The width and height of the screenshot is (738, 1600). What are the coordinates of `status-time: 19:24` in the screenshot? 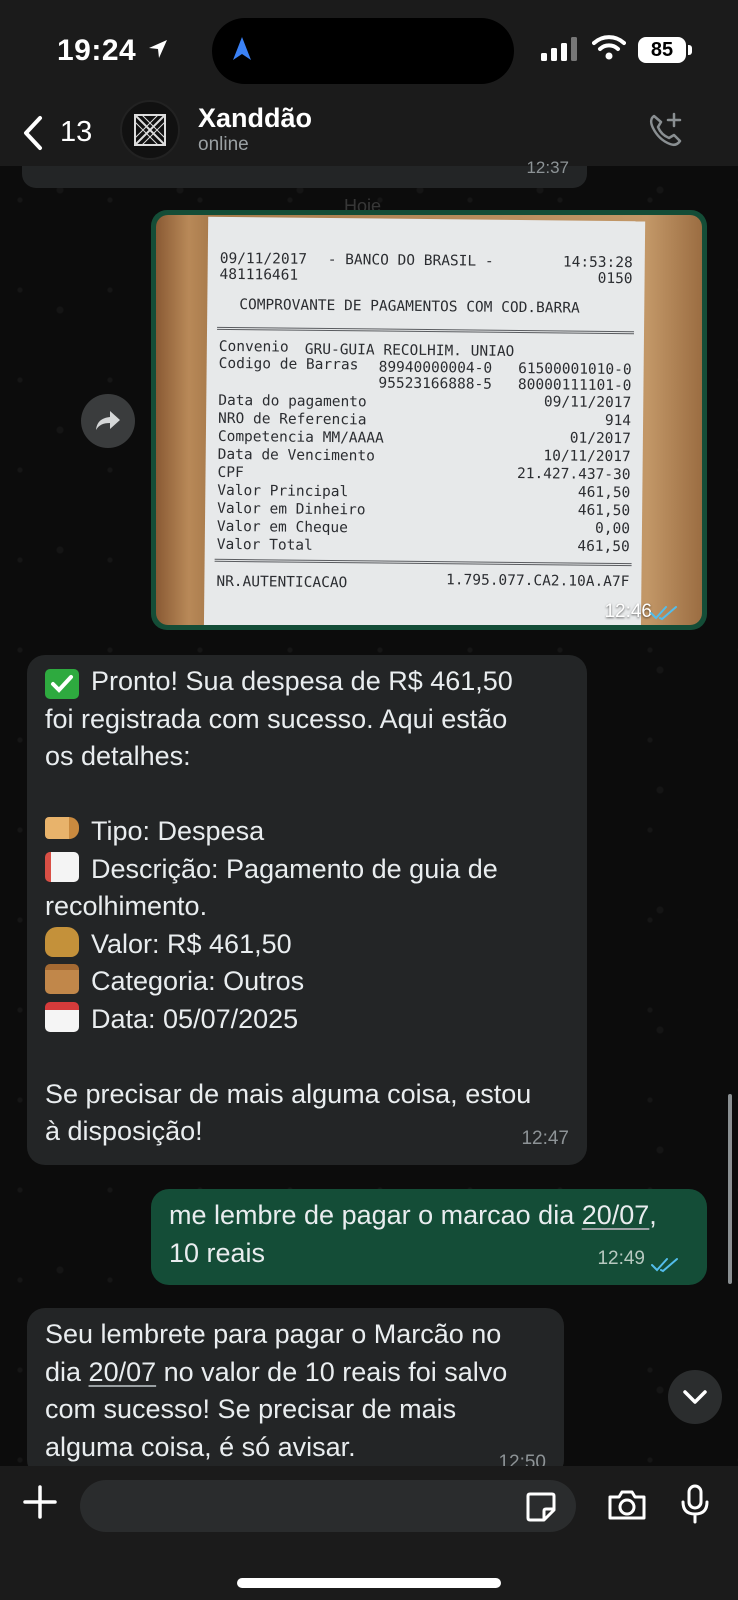 It's located at (97, 50).